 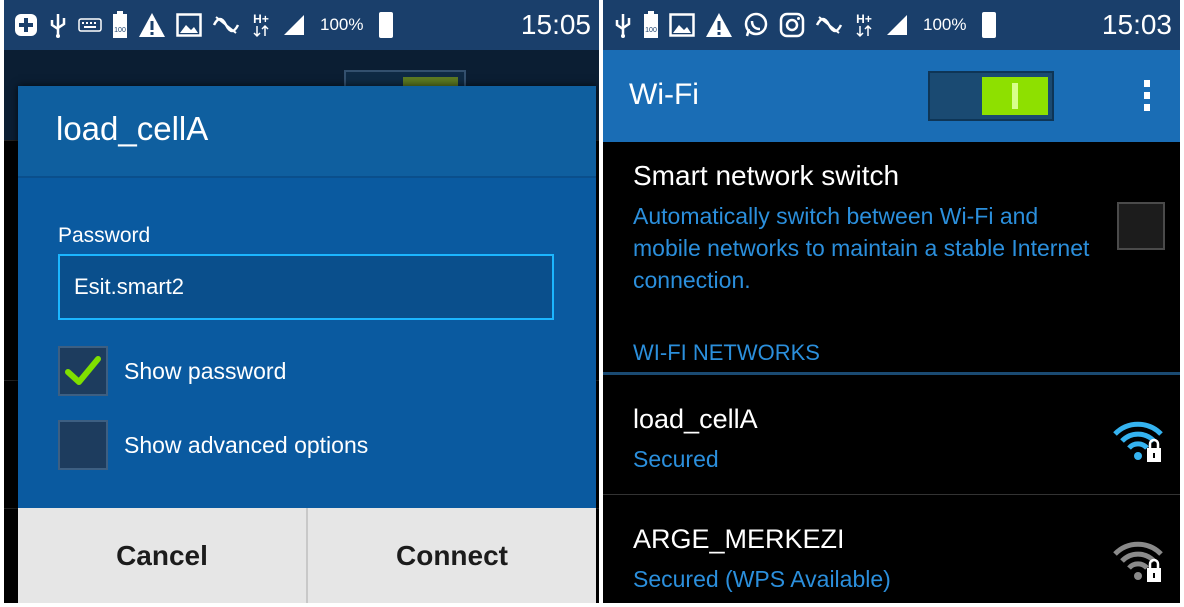 What do you see at coordinates (1136, 24) in the screenshot?
I see `status-time: 15:03` at bounding box center [1136, 24].